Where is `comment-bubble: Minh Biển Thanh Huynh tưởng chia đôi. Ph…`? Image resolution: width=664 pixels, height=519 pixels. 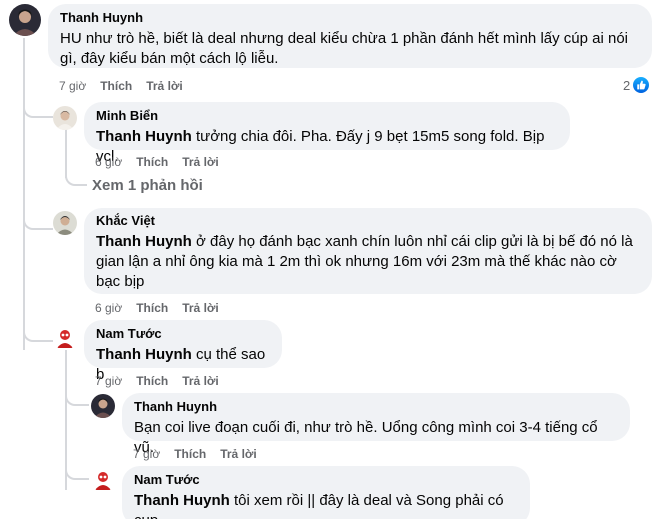 comment-bubble: Minh Biển Thanh Huynh tưởng chia đôi. Ph… is located at coordinates (327, 133).